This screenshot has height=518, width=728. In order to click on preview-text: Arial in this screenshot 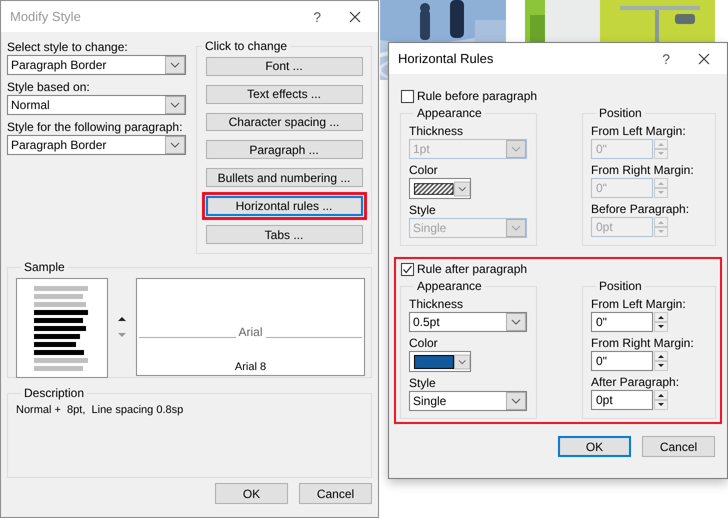, I will do `click(251, 332)`.